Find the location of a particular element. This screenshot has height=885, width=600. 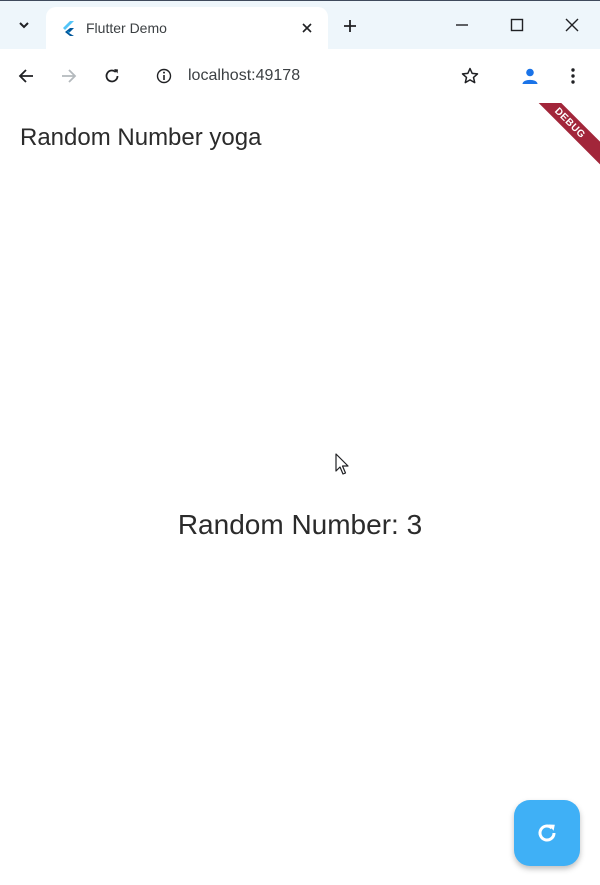

flutter-logo-icon is located at coordinates (68, 28).